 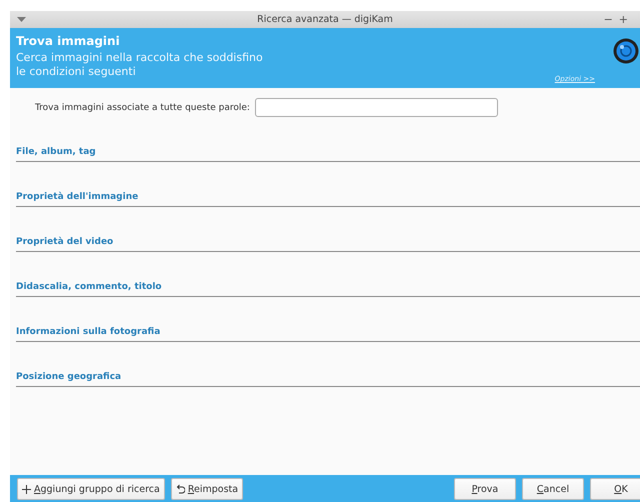 I want to click on section-header: Didascalia, commento, titolo, so click(x=328, y=289).